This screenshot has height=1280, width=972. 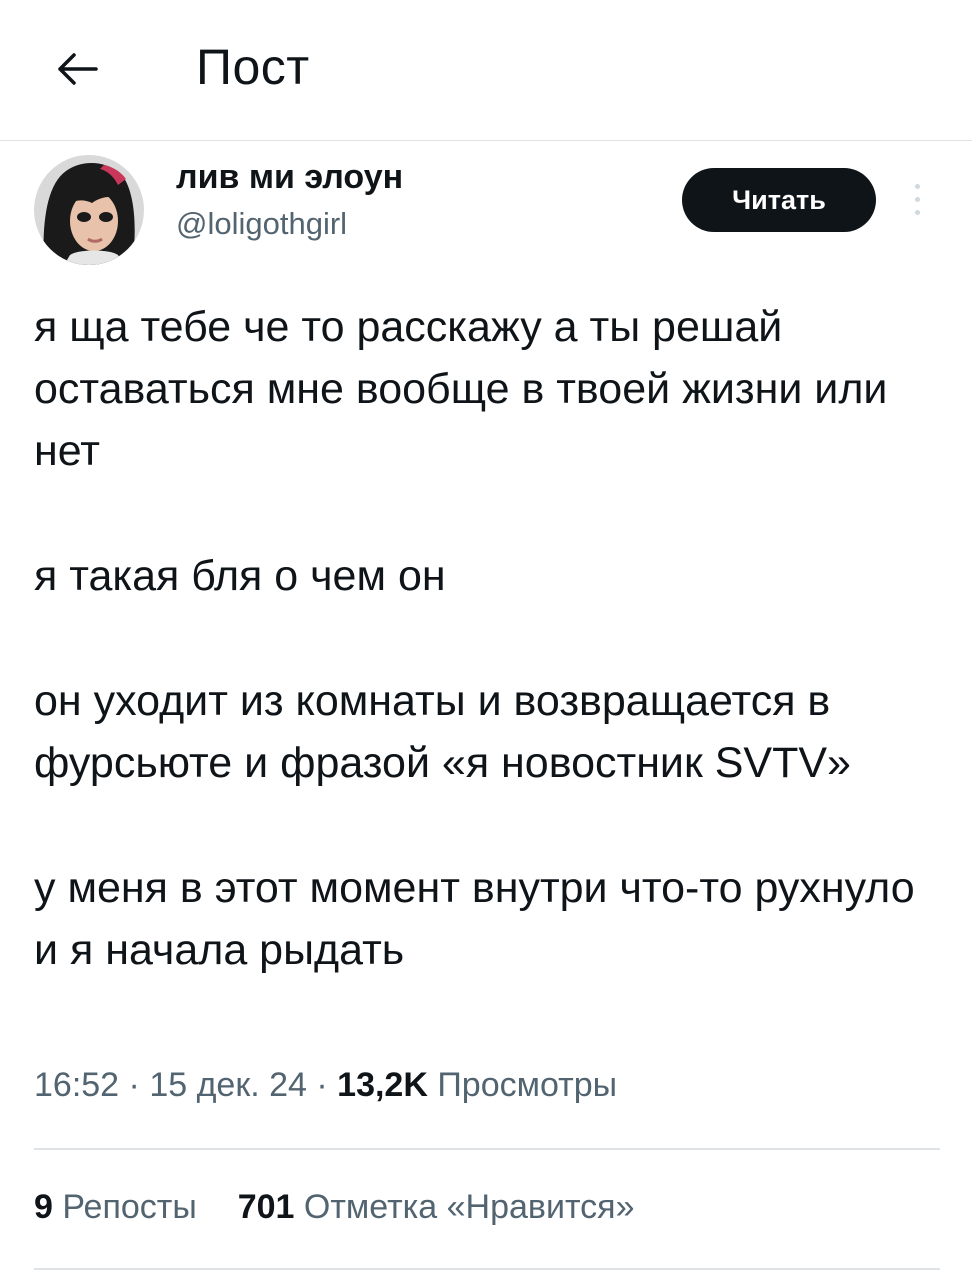 What do you see at coordinates (266, 1207) in the screenshot?
I see `likes-count: 701` at bounding box center [266, 1207].